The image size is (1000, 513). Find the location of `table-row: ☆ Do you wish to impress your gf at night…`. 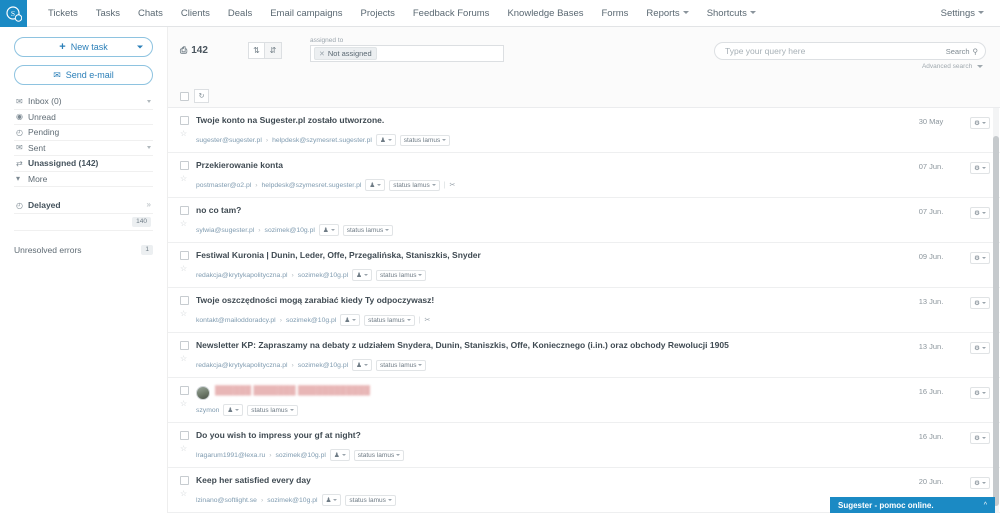

table-row: ☆ Do you wish to impress your gf at night… is located at coordinates (584, 446).